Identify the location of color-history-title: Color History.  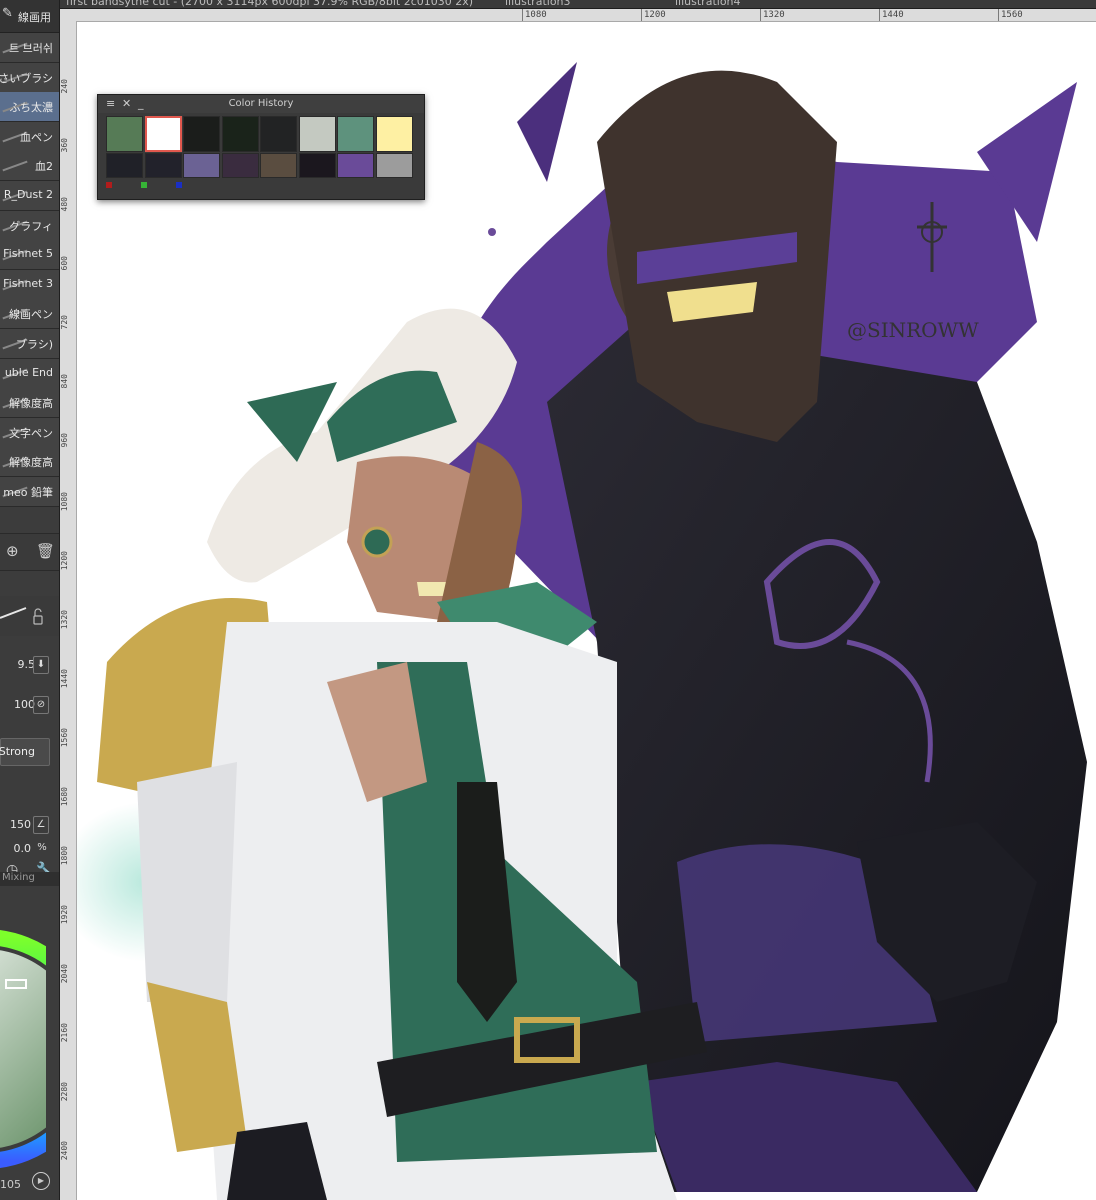
(261, 103).